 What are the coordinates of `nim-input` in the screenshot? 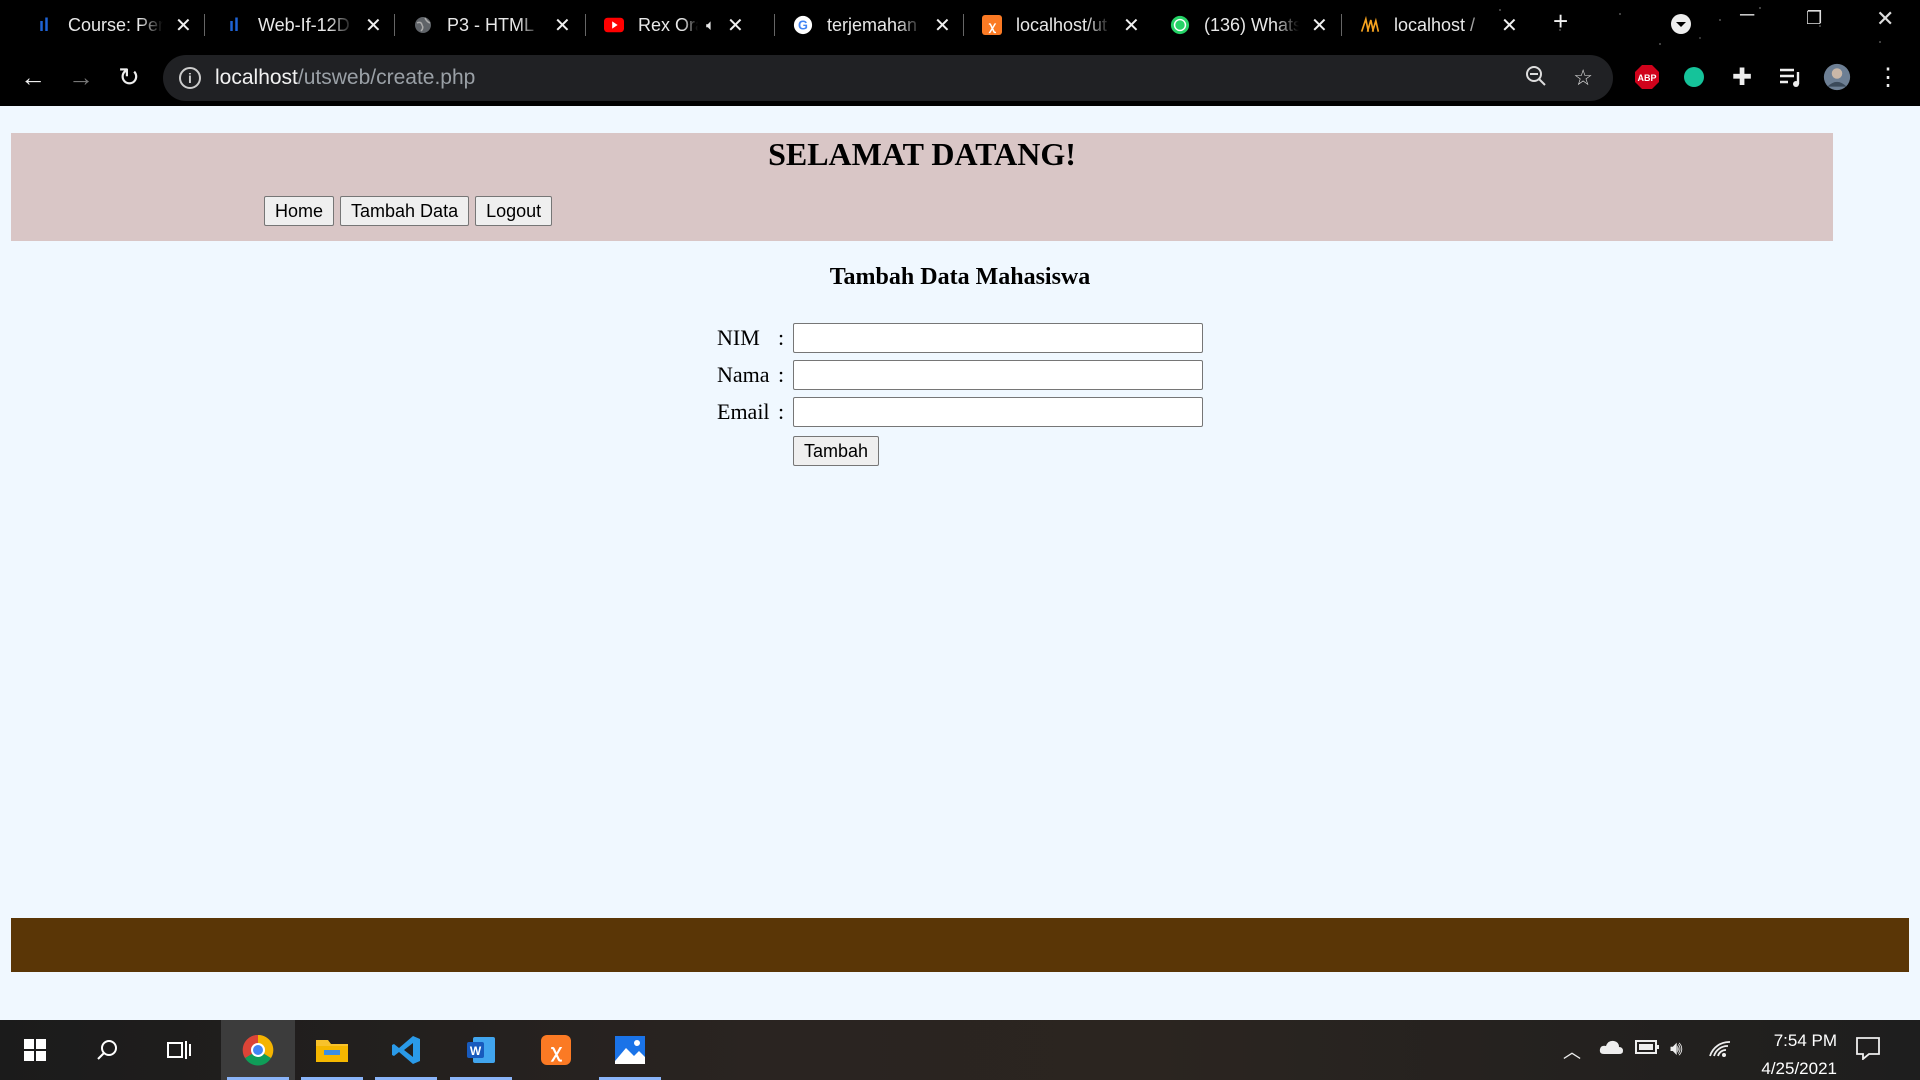 It's located at (998, 338).